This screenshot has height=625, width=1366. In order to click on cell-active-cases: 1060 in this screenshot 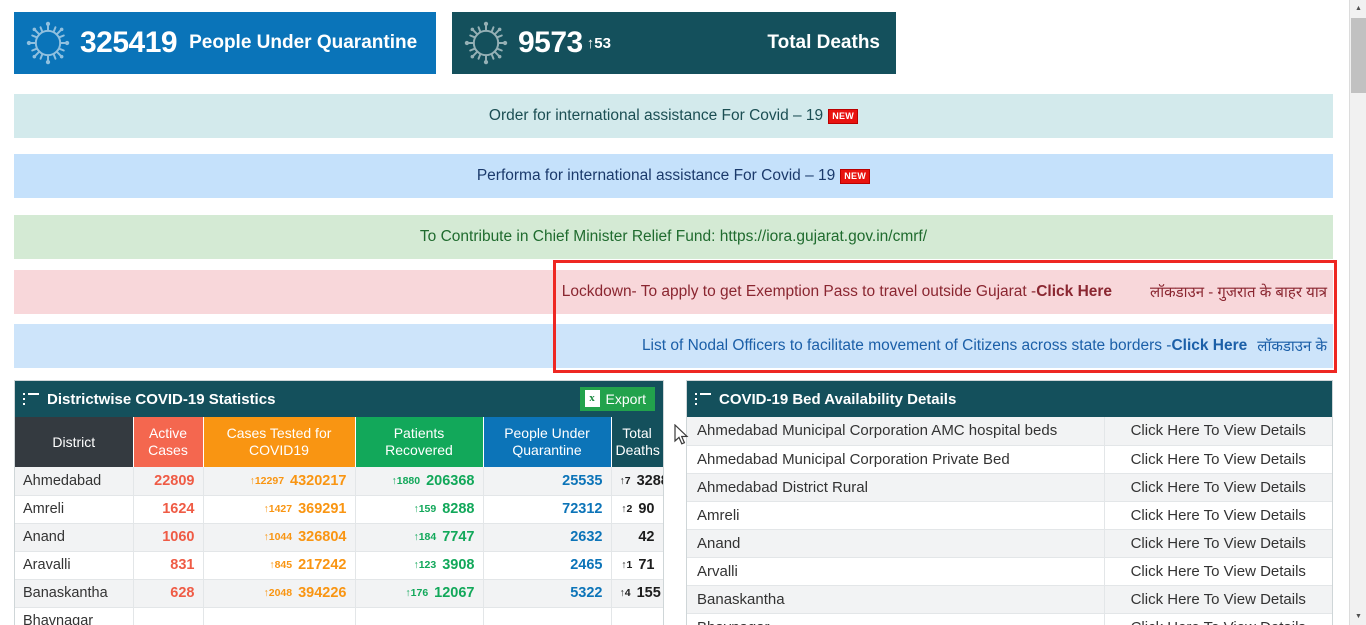, I will do `click(168, 537)`.